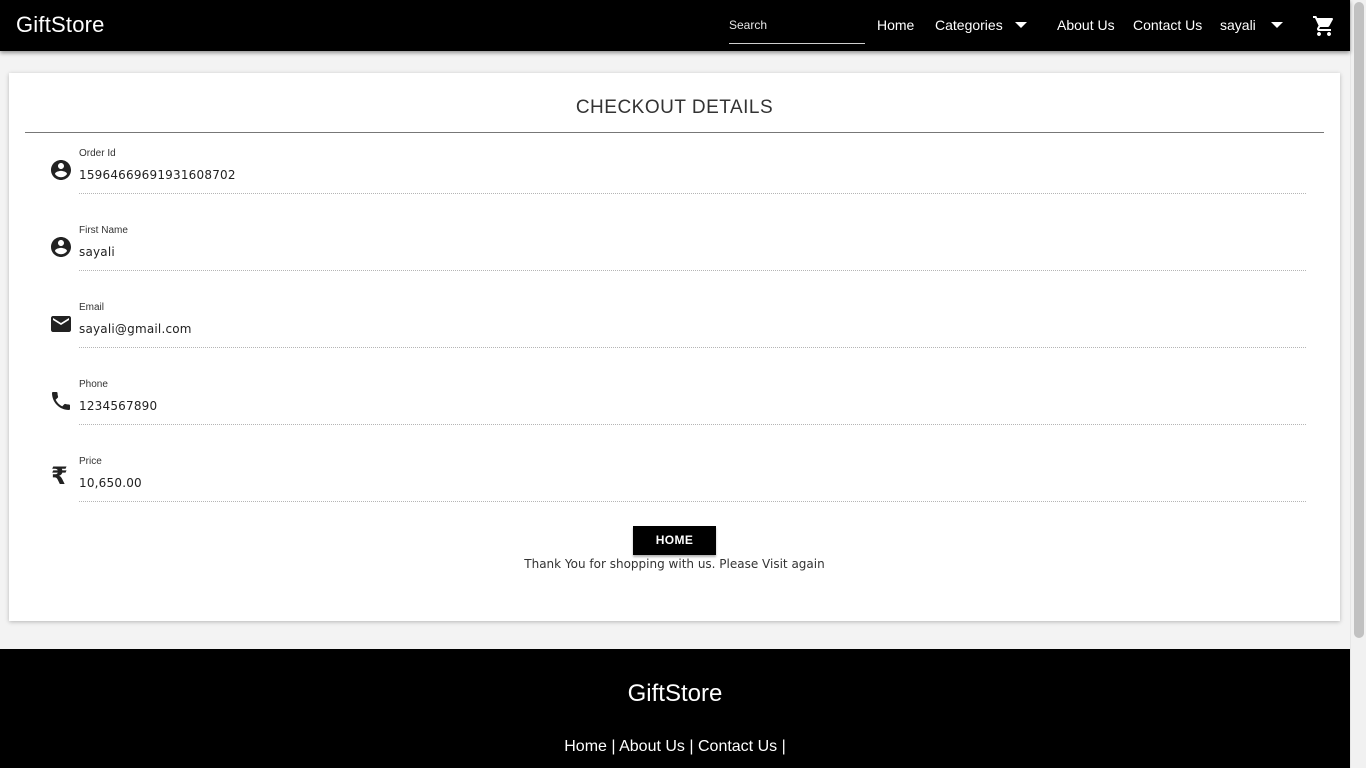  What do you see at coordinates (675, 243) in the screenshot?
I see `first-name-field: First Name sayali` at bounding box center [675, 243].